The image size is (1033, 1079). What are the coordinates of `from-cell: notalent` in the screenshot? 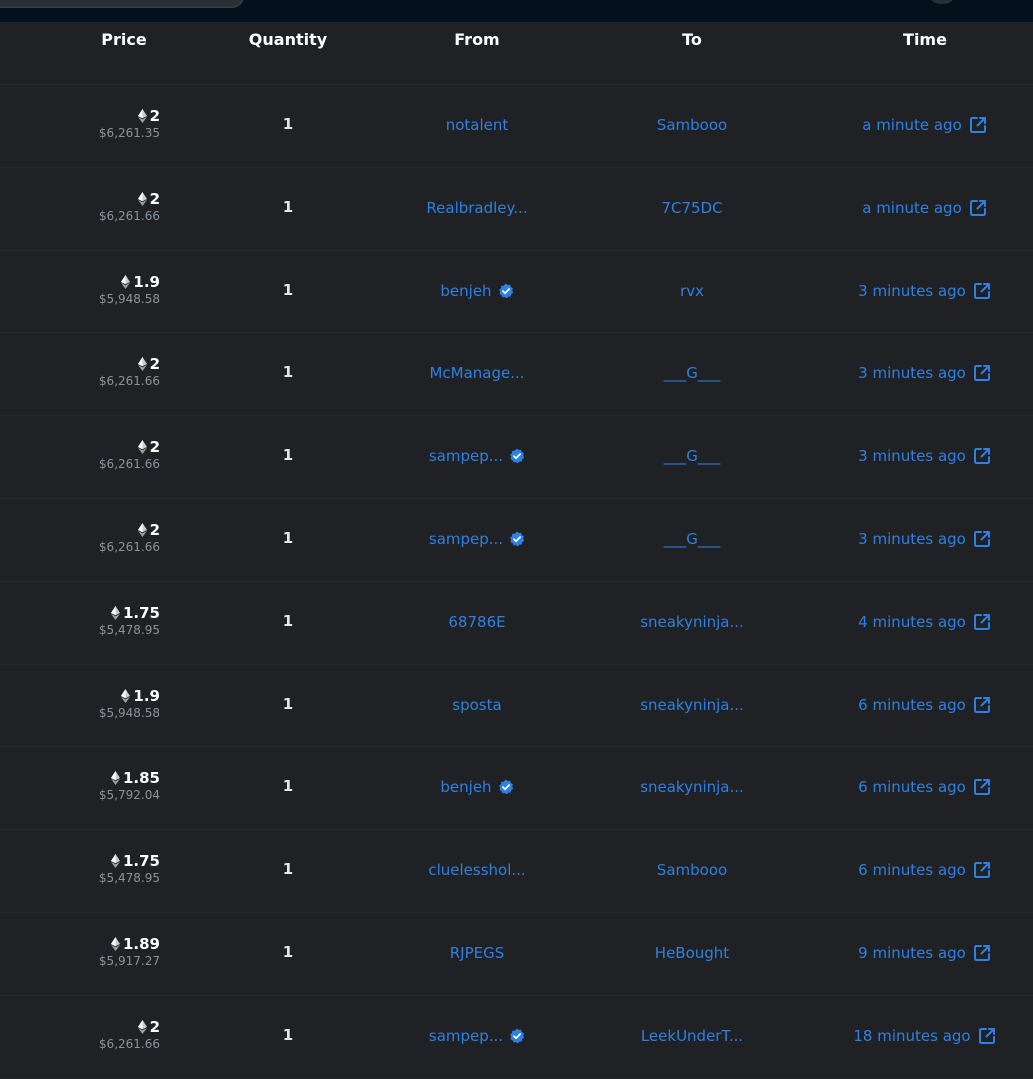 It's located at (477, 125).